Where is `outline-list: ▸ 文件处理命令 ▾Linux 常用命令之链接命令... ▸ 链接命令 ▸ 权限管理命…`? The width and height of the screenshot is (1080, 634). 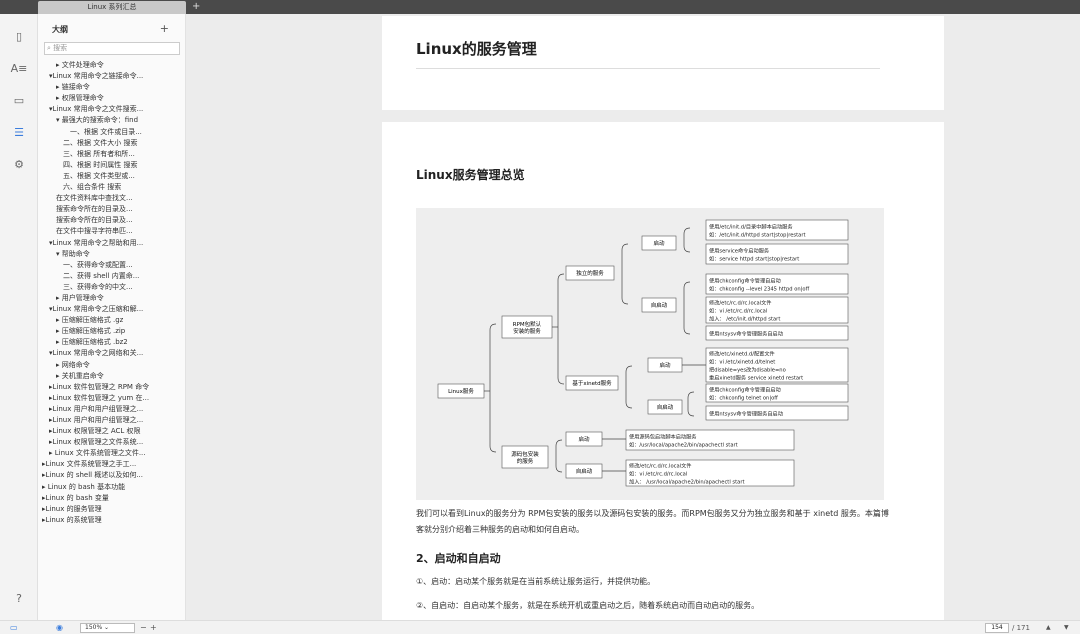
outline-list: ▸ 文件处理命令 ▾Linux 常用命令之链接命令... ▸ 链接命令 ▸ 权限管理命… is located at coordinates (111, 293).